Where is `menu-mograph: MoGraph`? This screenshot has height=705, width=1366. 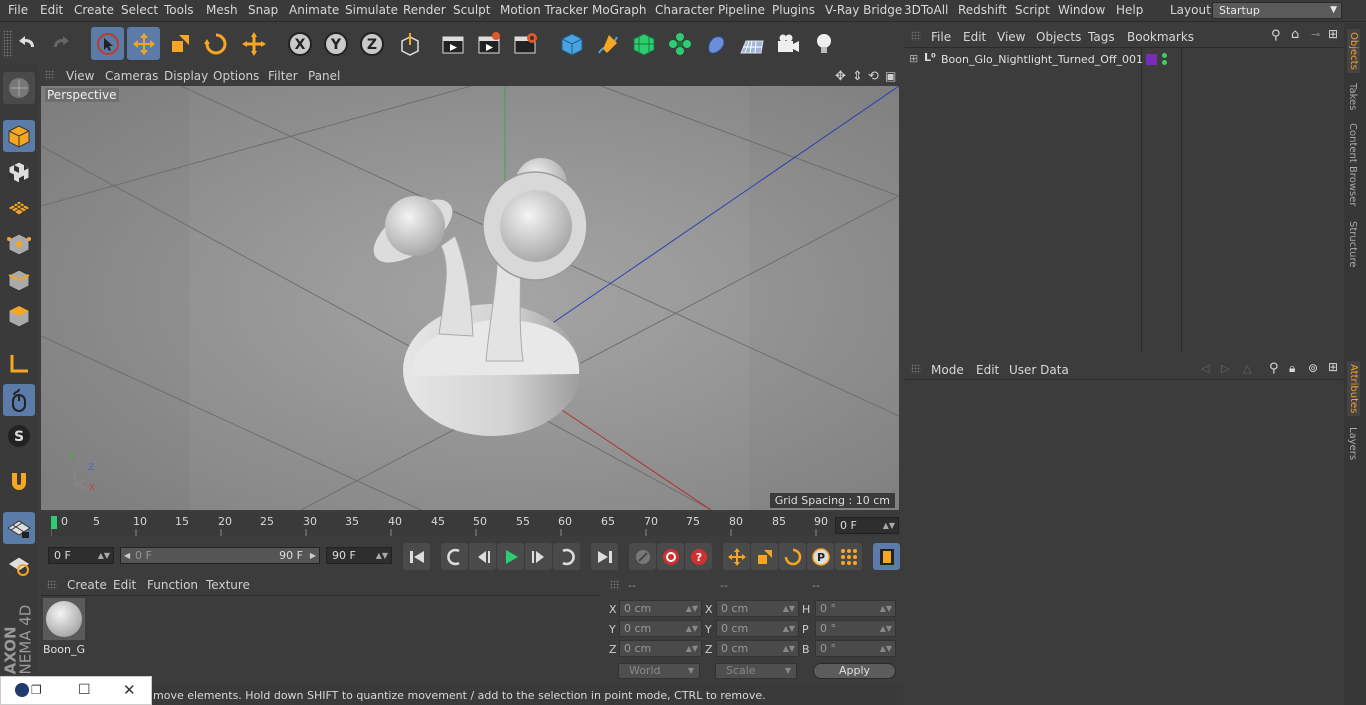
menu-mograph: MoGraph is located at coordinates (619, 10).